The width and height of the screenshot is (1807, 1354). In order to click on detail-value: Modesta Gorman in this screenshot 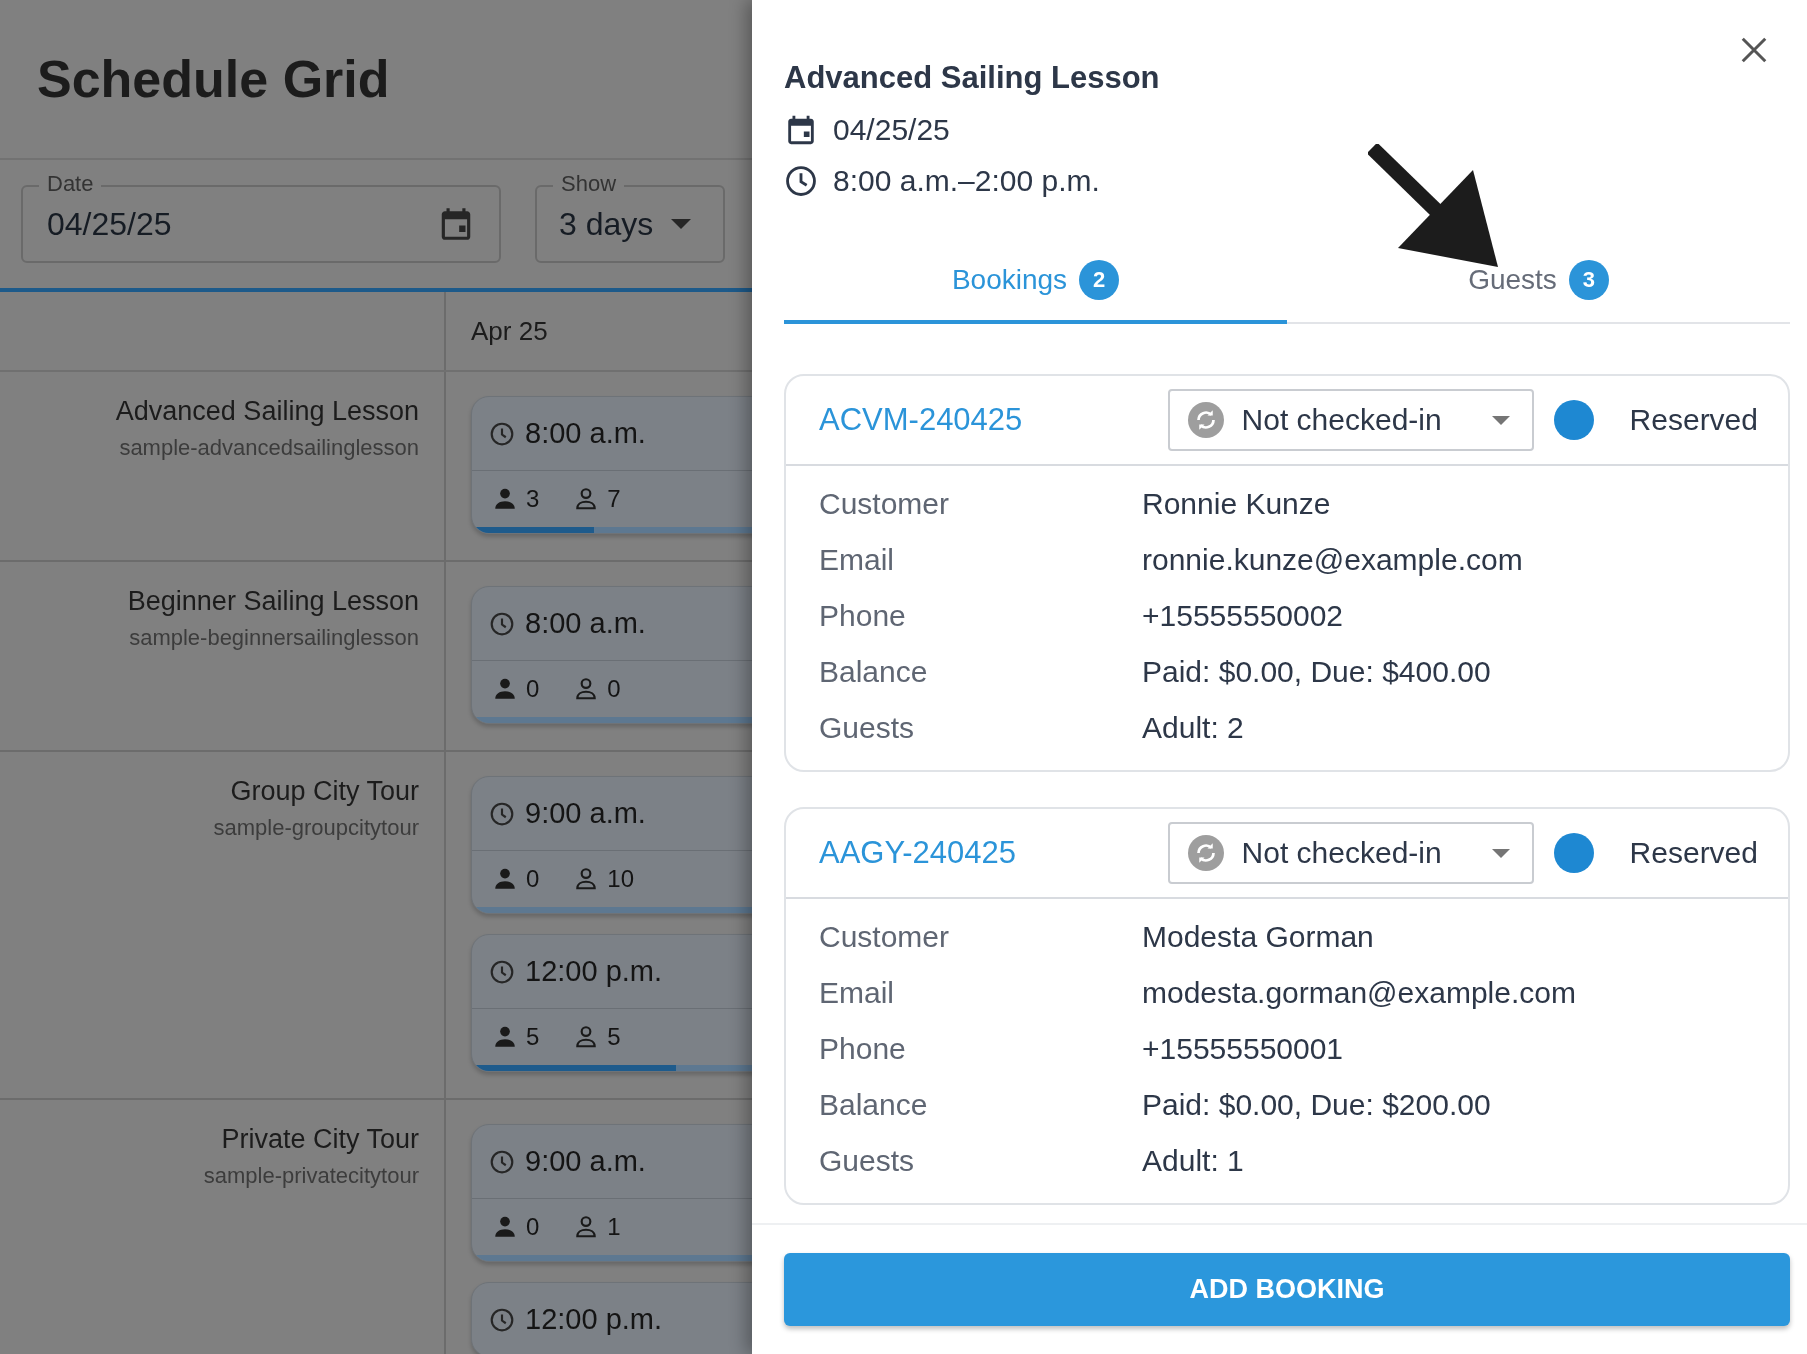, I will do `click(1258, 937)`.